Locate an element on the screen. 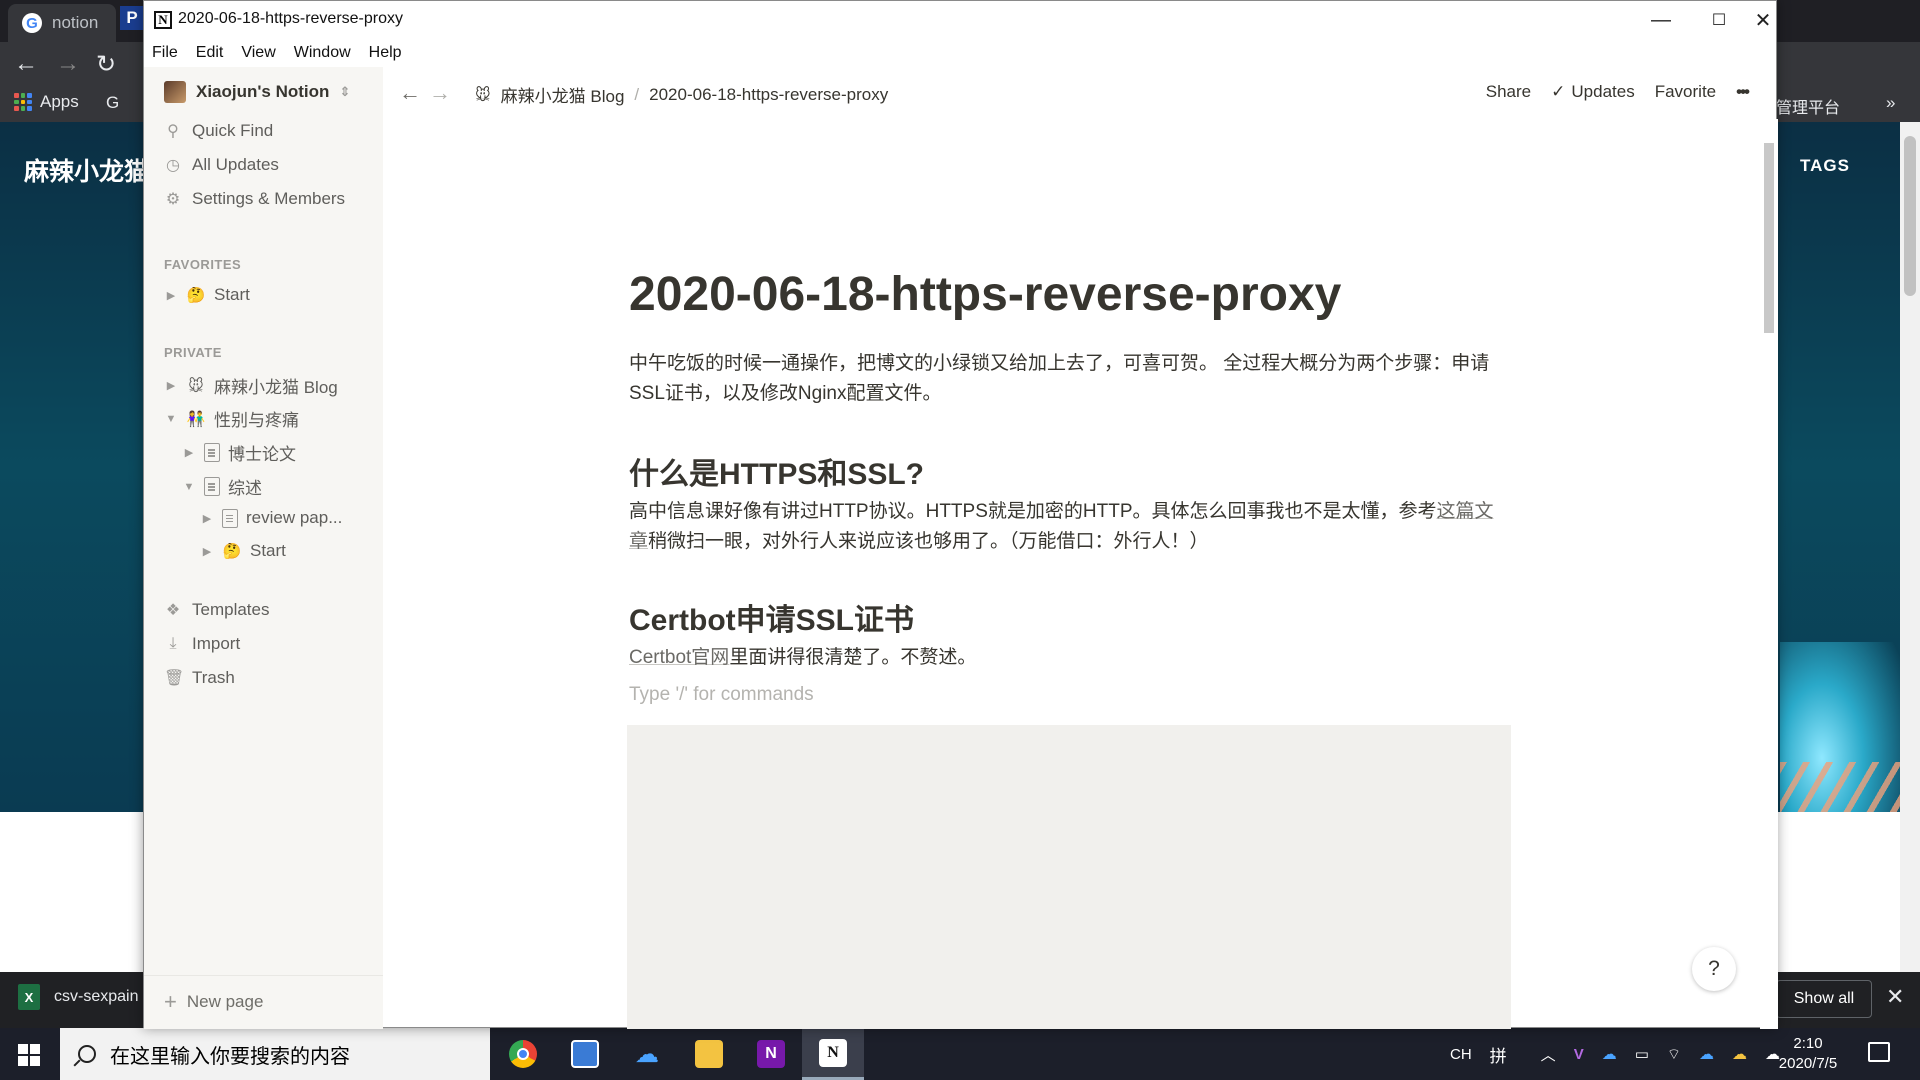 The image size is (1920, 1080). sidebar-templates: ❖ Templates is located at coordinates (217, 610).